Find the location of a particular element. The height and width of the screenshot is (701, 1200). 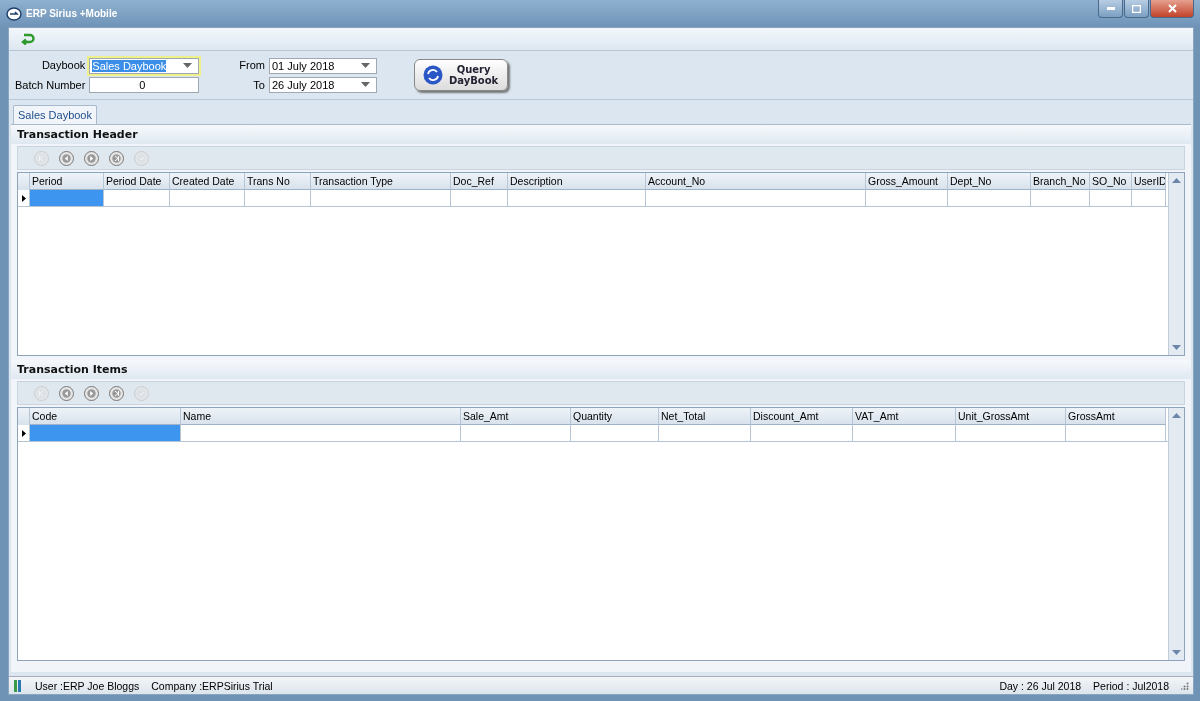

column-header: Description is located at coordinates (577, 181).